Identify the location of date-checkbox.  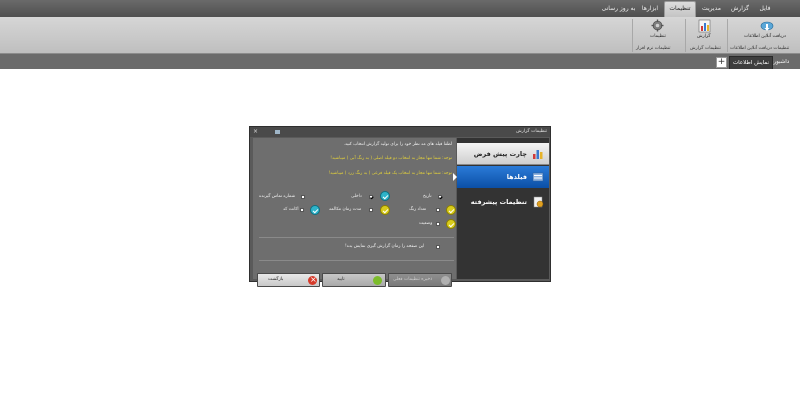
(440, 197).